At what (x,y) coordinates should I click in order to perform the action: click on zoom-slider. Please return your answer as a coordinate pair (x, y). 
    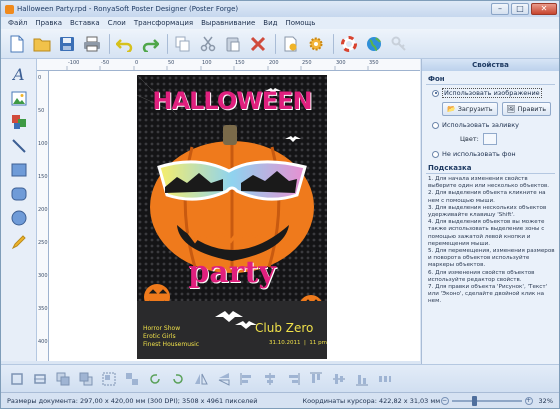
    Looking at the image, I should click on (486, 400).